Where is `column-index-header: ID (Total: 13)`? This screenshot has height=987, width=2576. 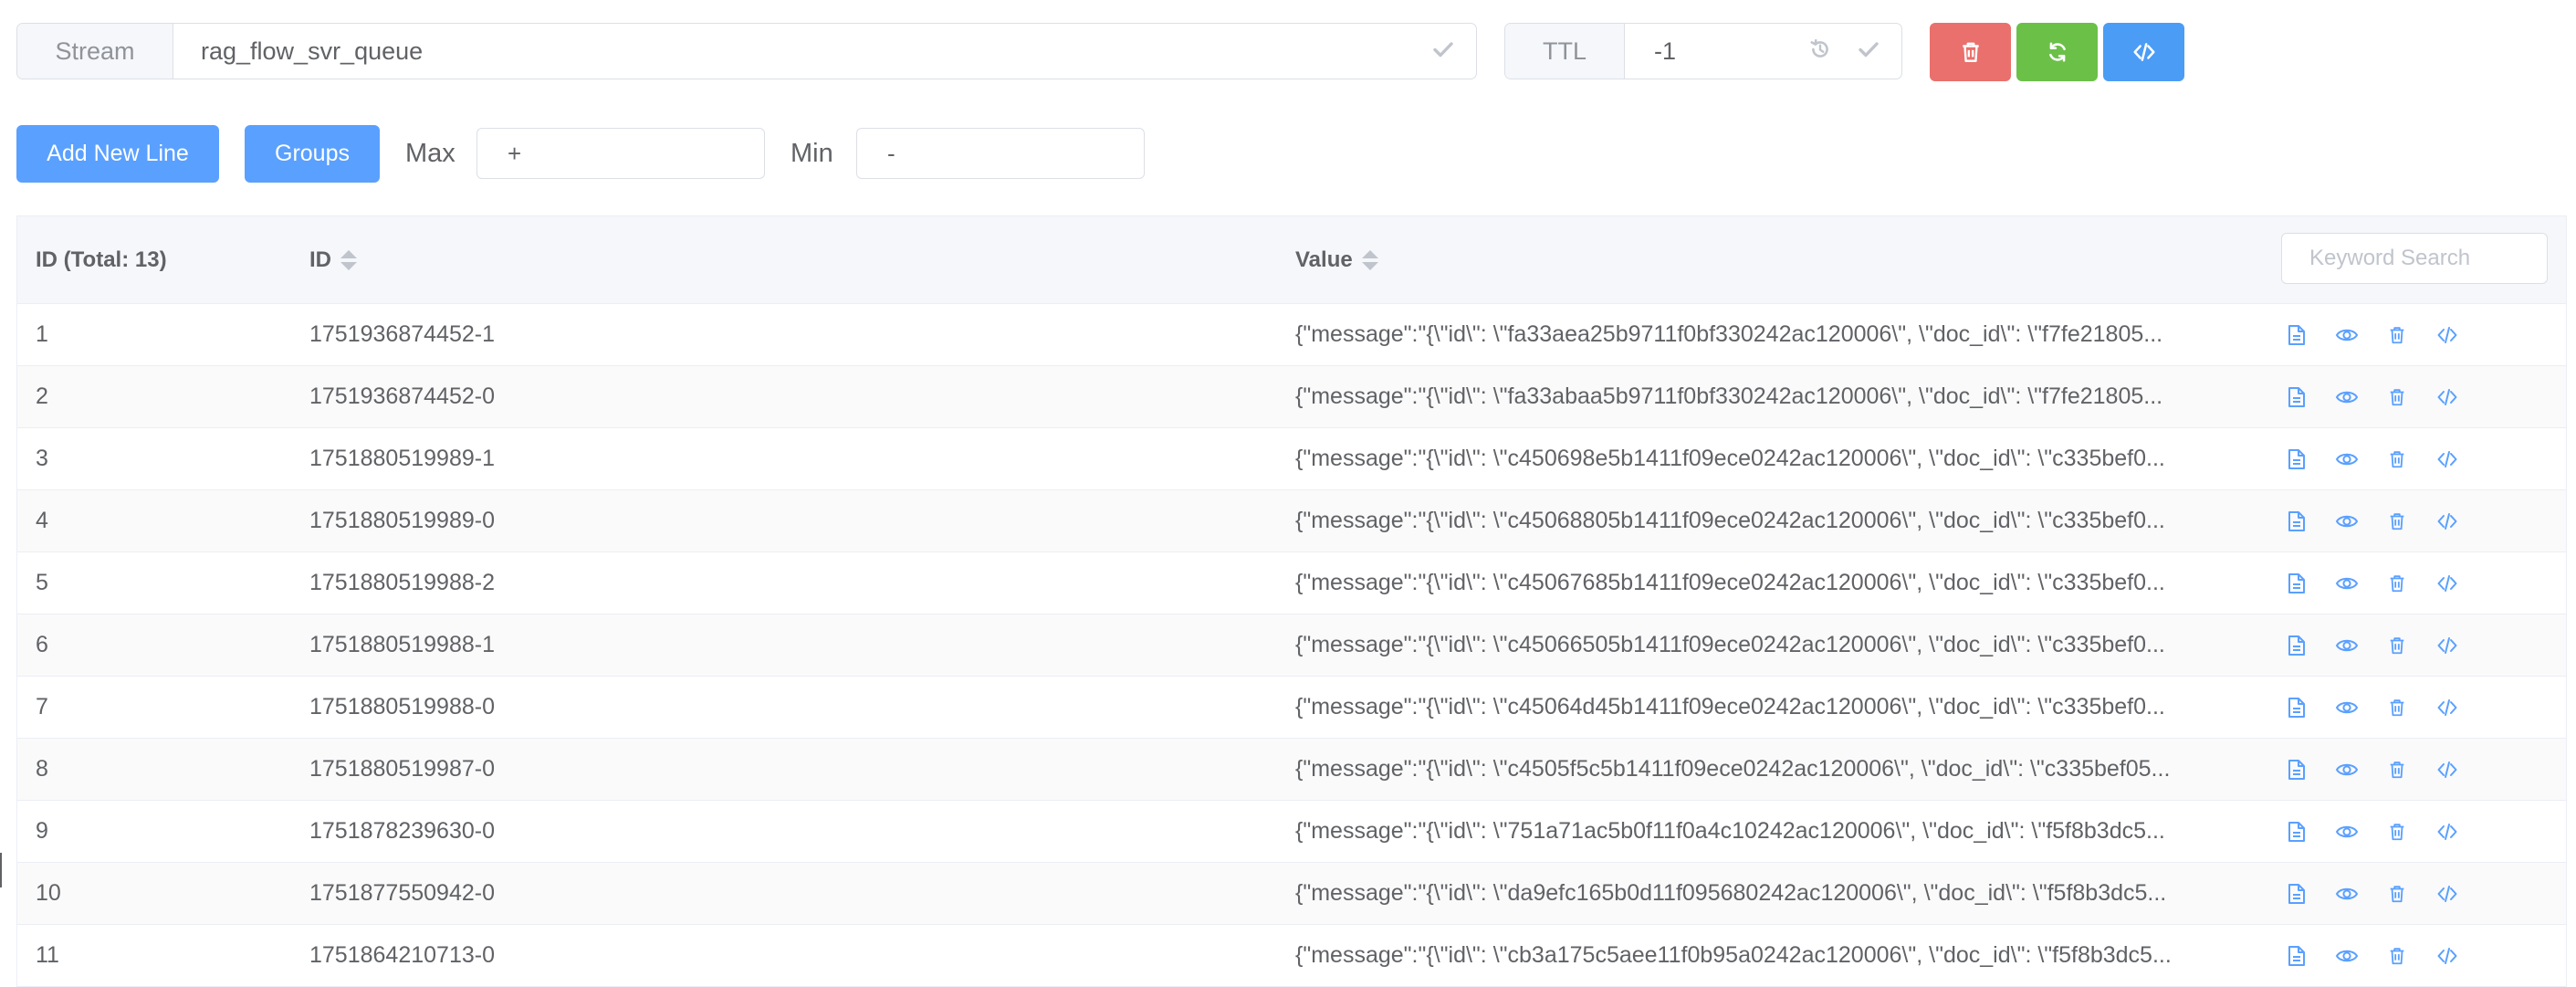
column-index-header: ID (Total: 13) is located at coordinates (102, 259).